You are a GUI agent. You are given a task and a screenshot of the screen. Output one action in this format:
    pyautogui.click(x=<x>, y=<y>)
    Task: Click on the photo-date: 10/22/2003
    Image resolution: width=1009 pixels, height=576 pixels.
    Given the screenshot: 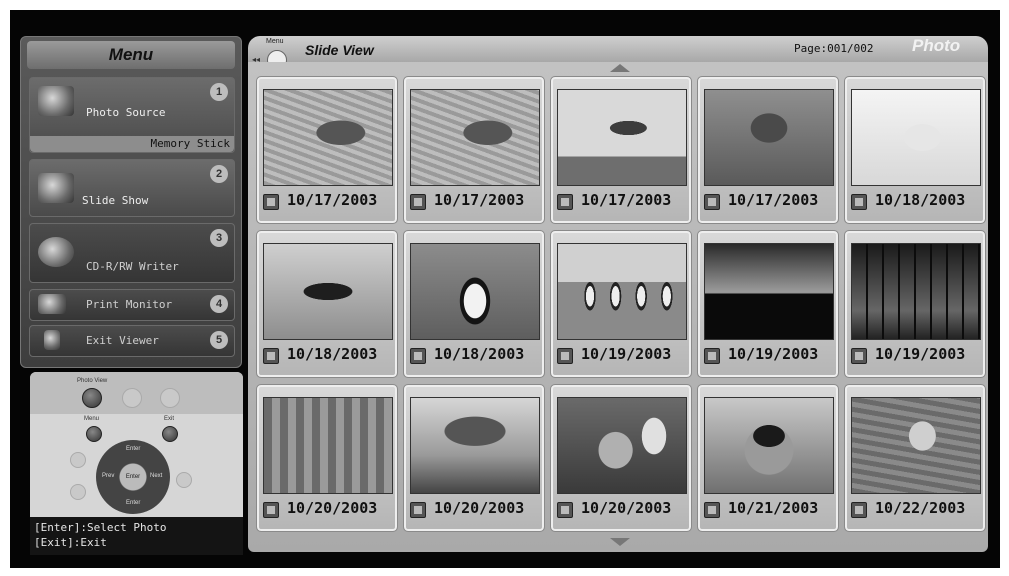 What is the action you would take?
    pyautogui.click(x=920, y=508)
    